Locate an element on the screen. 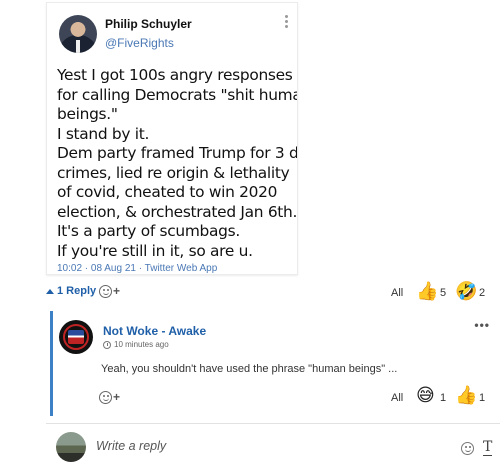 The width and height of the screenshot is (500, 474). reply-author-avatar is located at coordinates (76, 337).